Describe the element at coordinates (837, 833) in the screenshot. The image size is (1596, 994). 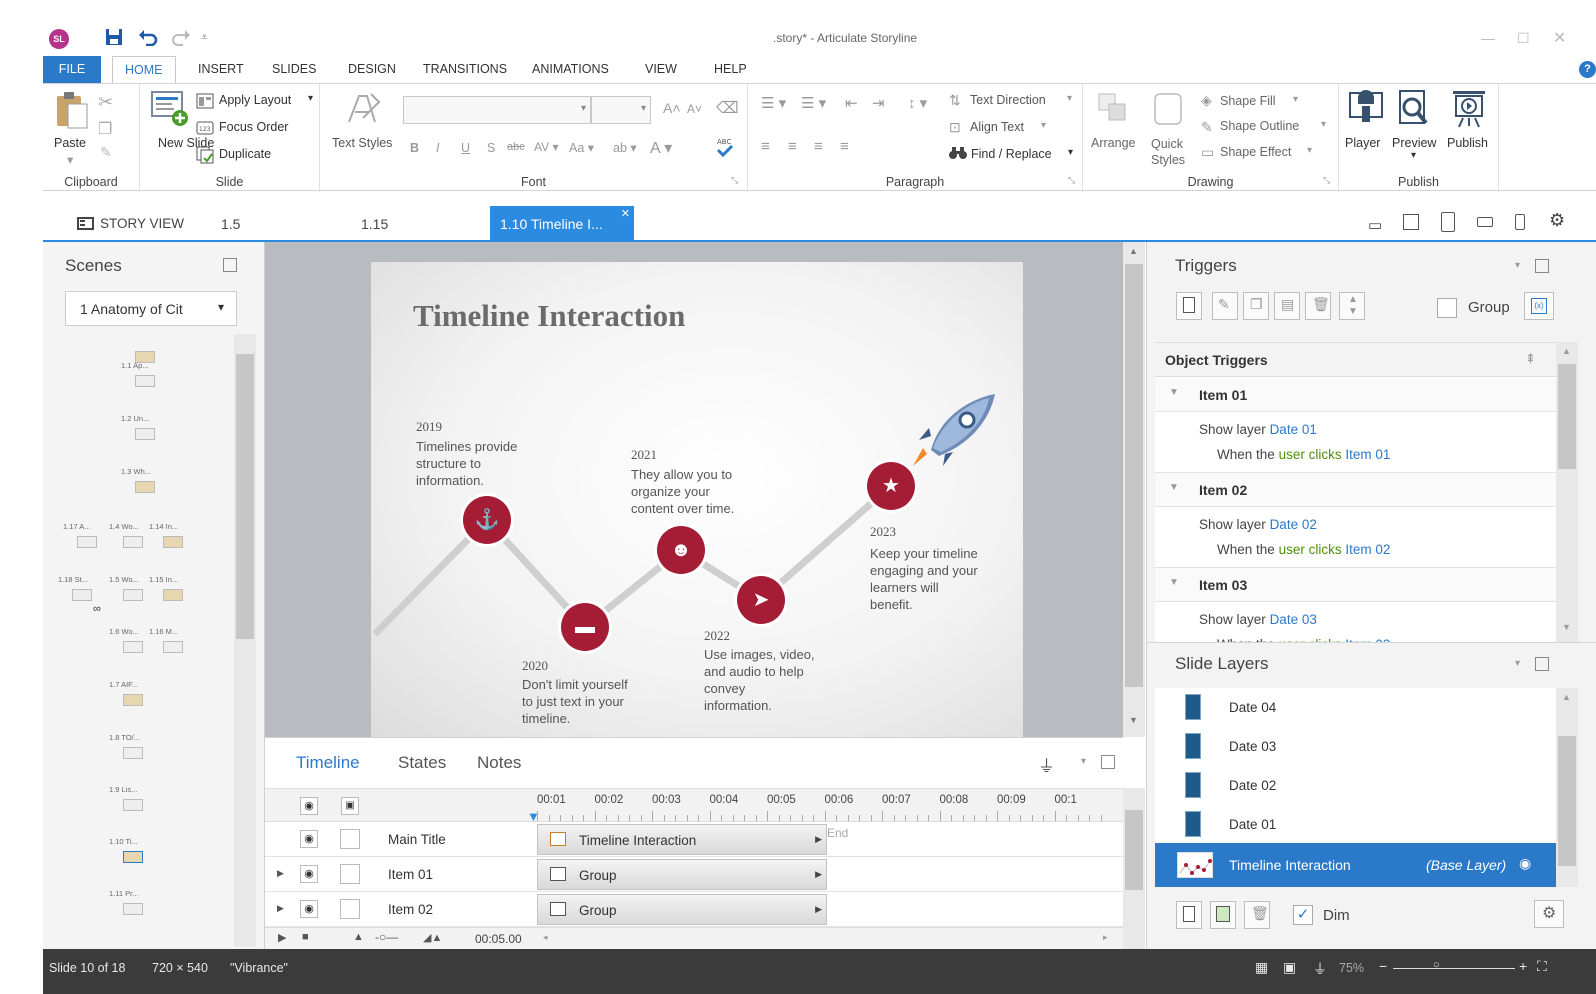
I see `end-marker: End` at that location.